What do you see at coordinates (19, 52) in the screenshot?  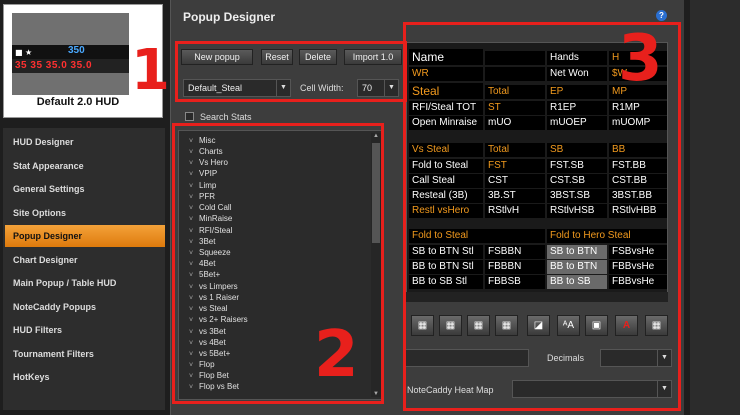 I see `hud-icon-square: ■` at bounding box center [19, 52].